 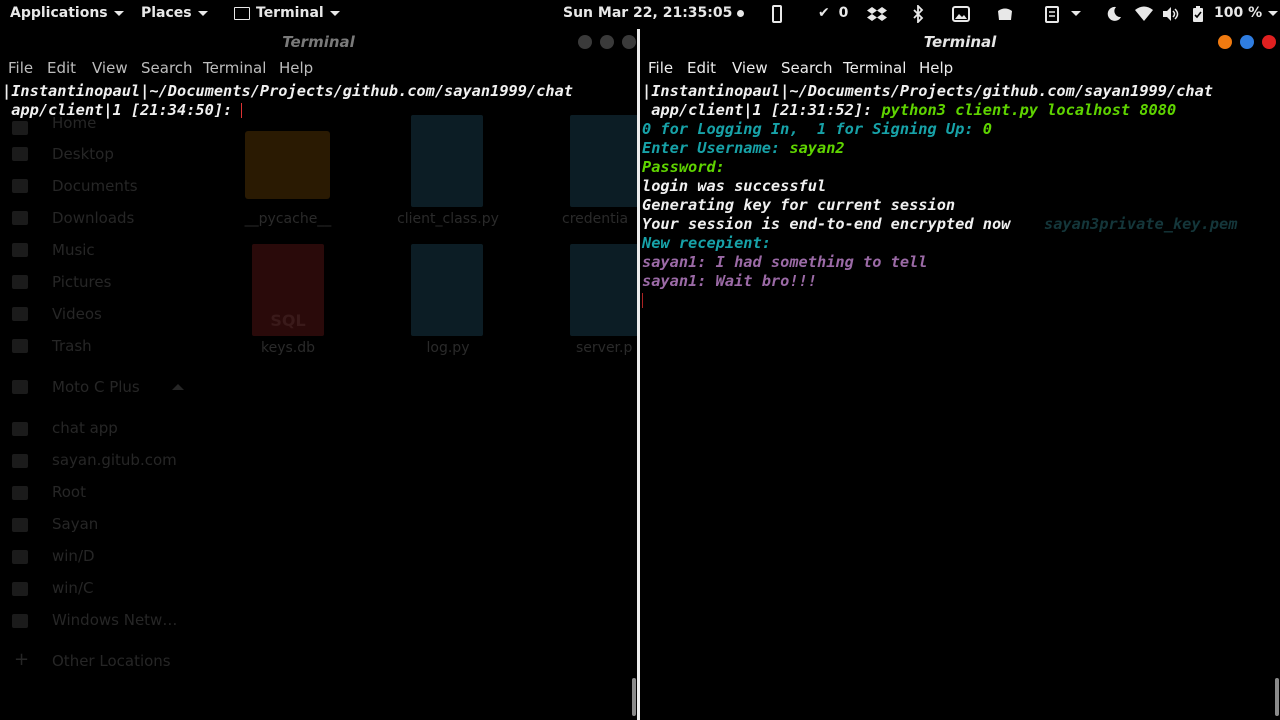 I want to click on keygen-line: Generating key for current session, so click(x=799, y=205).